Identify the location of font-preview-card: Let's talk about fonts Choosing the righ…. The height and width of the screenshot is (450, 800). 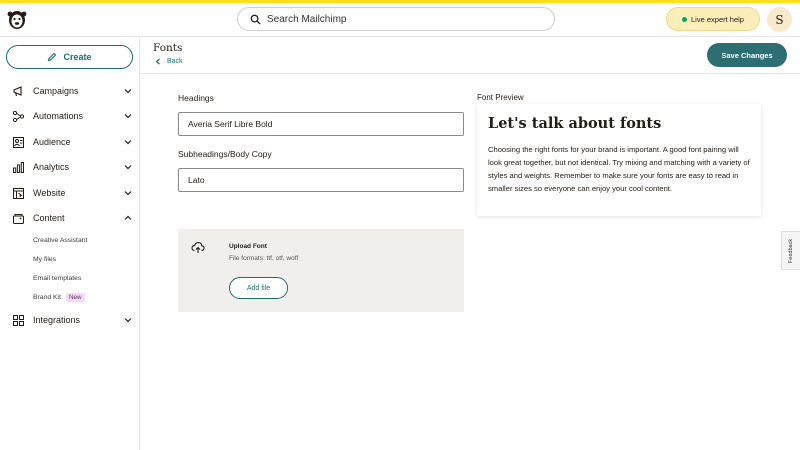
(619, 160).